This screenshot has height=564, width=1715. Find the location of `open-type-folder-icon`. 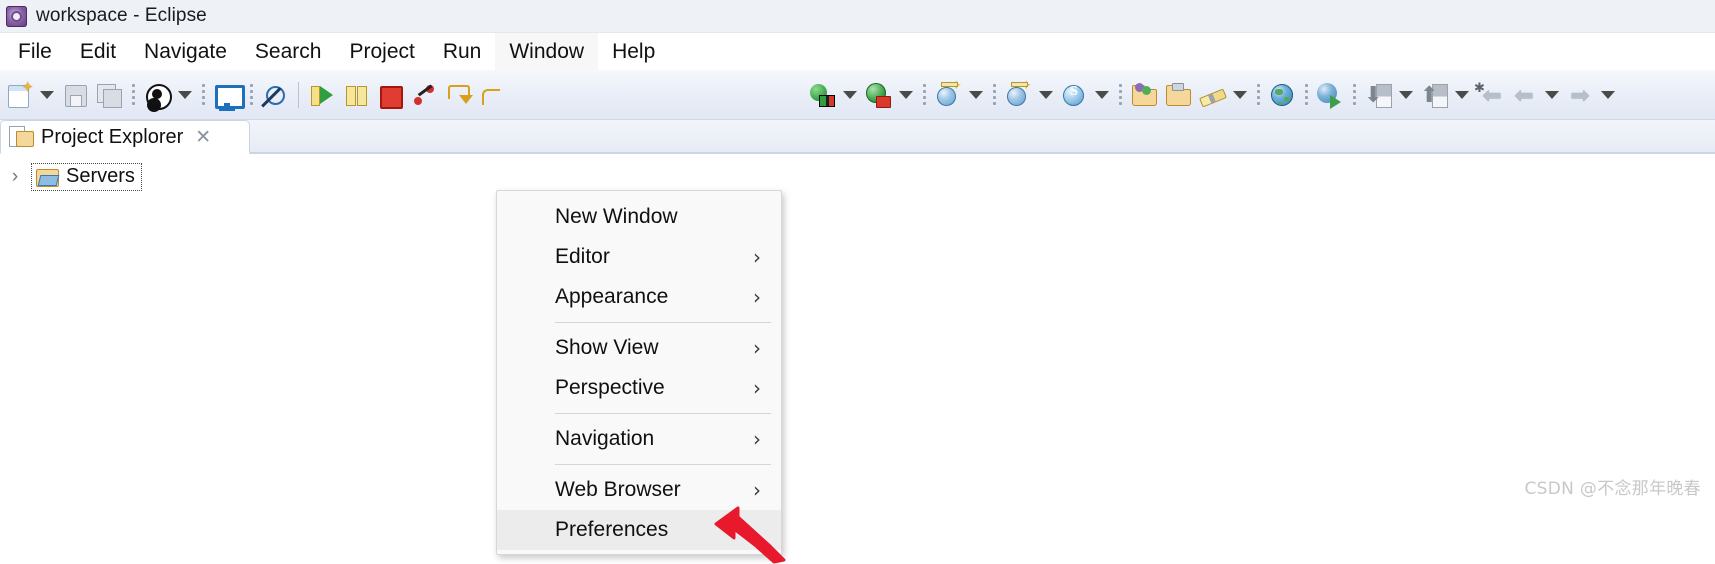

open-type-folder-icon is located at coordinates (1144, 95).